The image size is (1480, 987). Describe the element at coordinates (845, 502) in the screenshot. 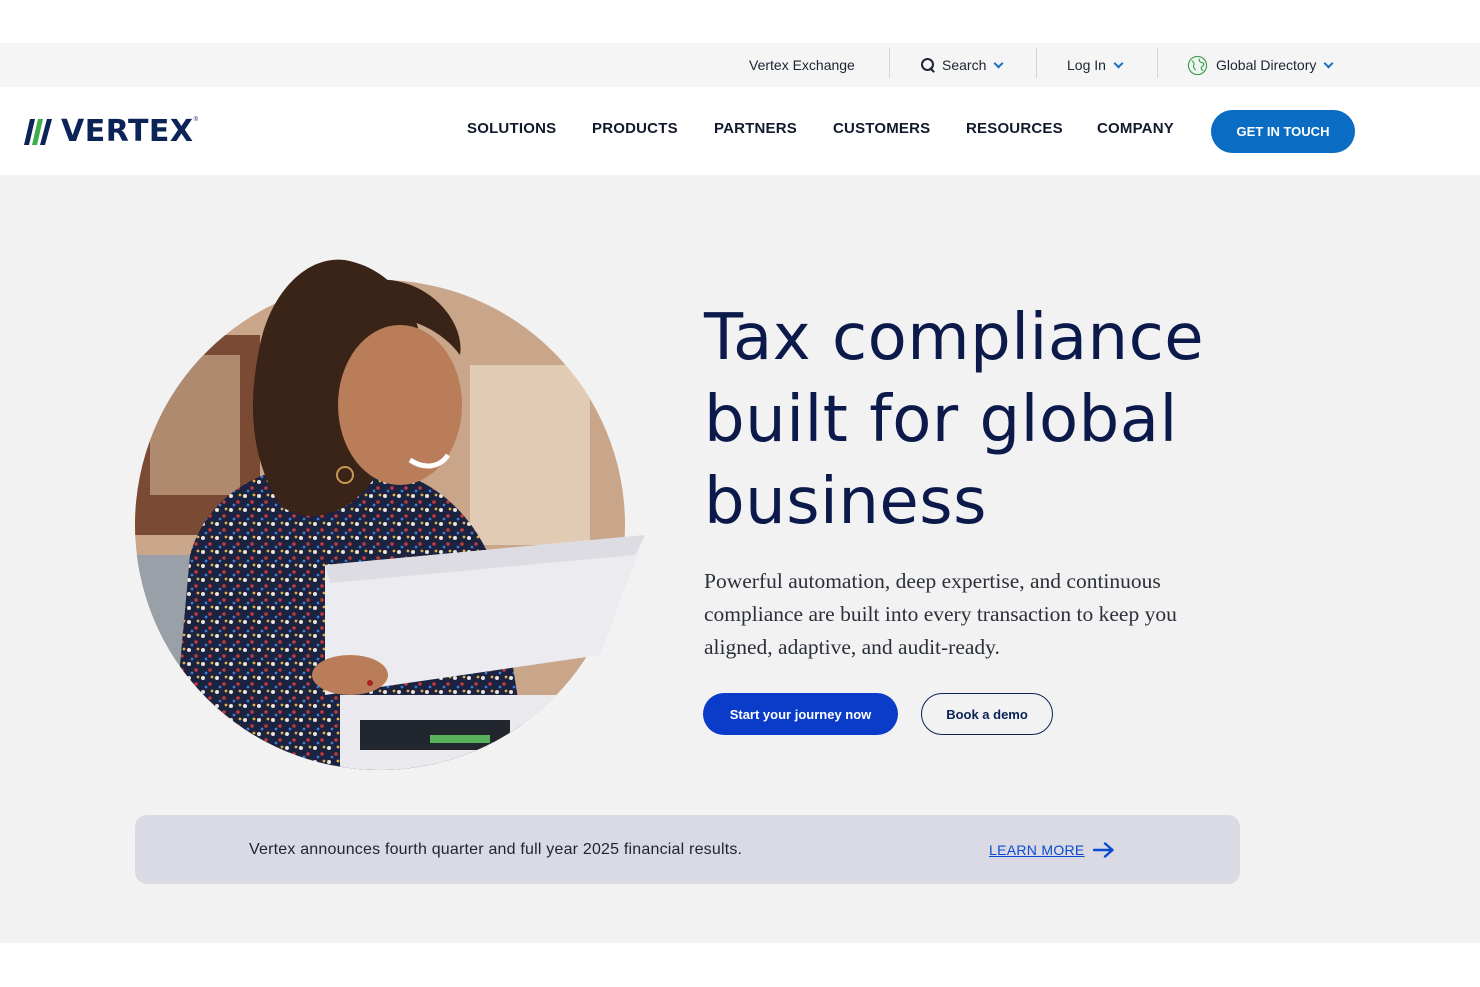

I see `hero-headline-line: business` at that location.